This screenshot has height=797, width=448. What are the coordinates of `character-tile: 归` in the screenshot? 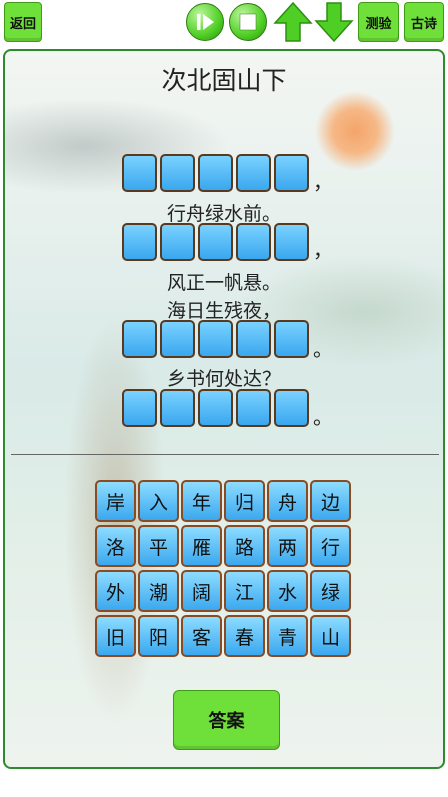 It's located at (244, 501).